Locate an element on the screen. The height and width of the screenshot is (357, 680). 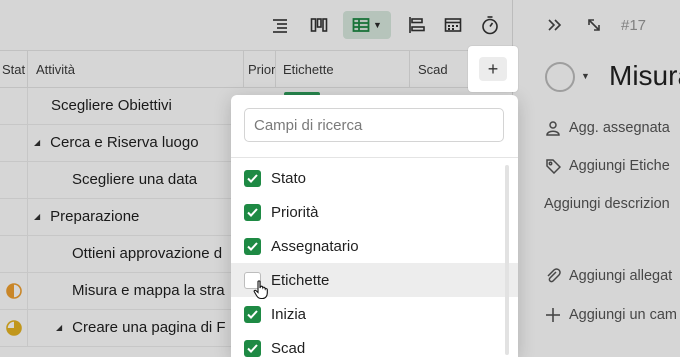
scrollbar is located at coordinates (507, 260).